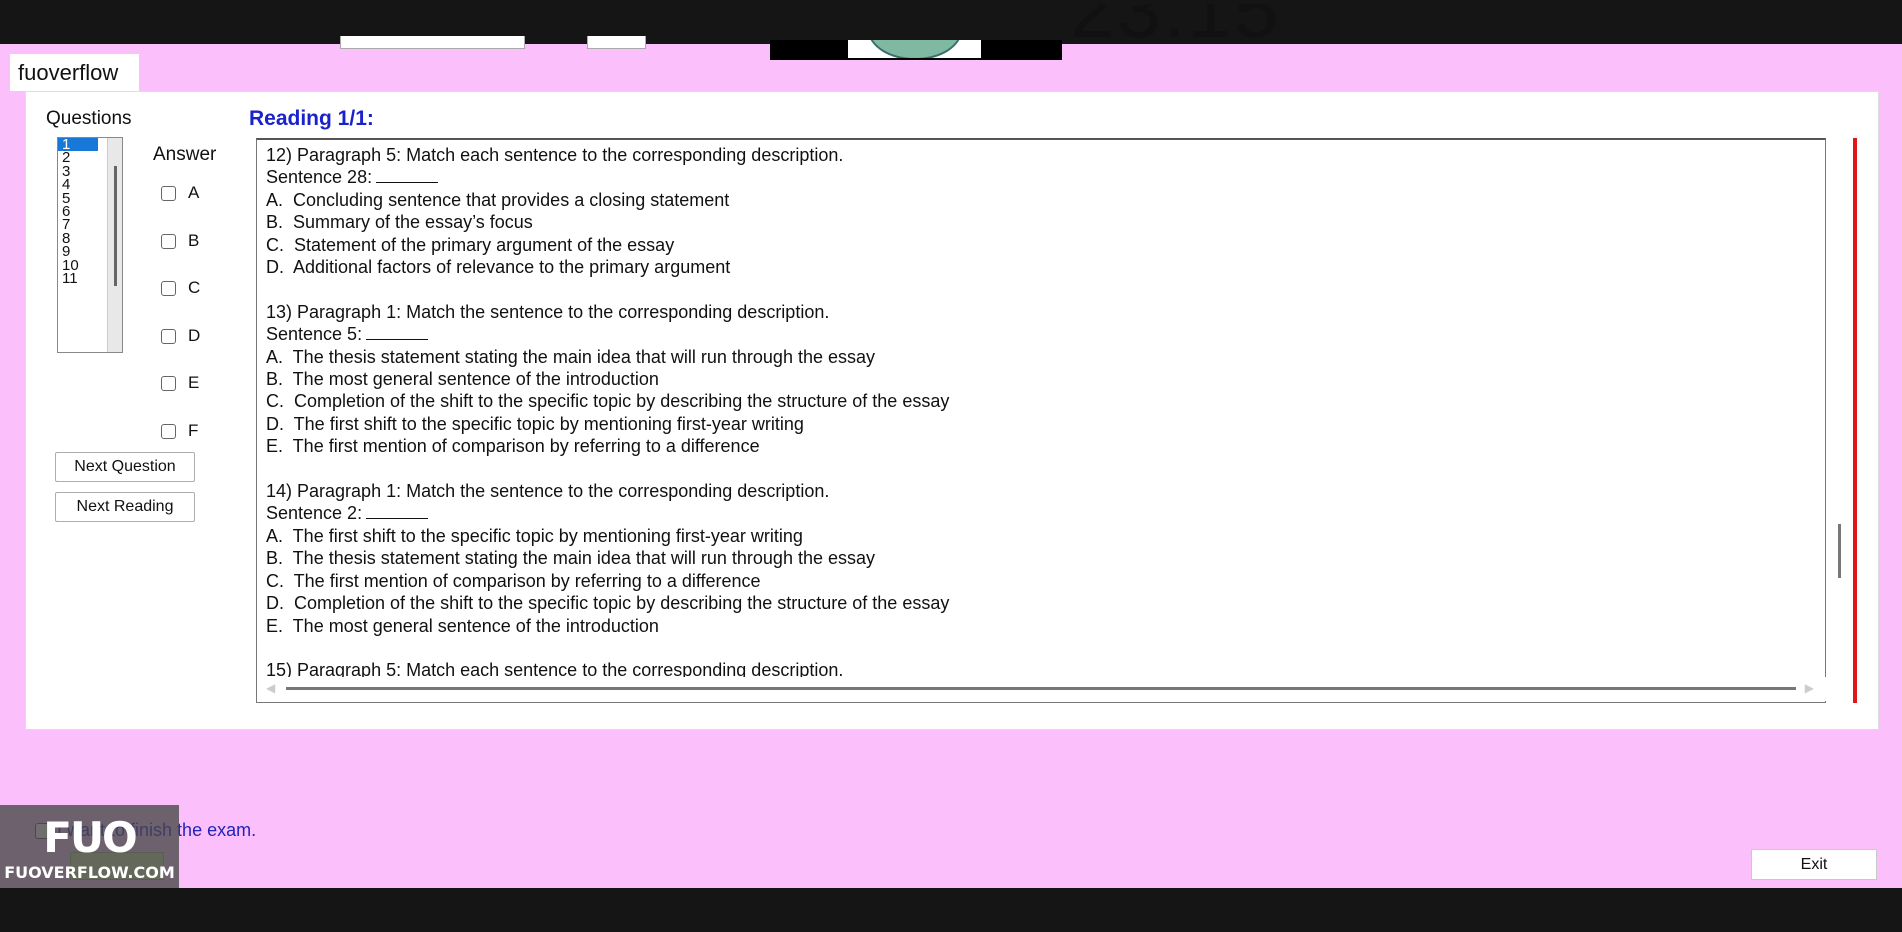 The width and height of the screenshot is (1902, 932). I want to click on choice-line: B. Summary of the essay’s focus, so click(399, 222).